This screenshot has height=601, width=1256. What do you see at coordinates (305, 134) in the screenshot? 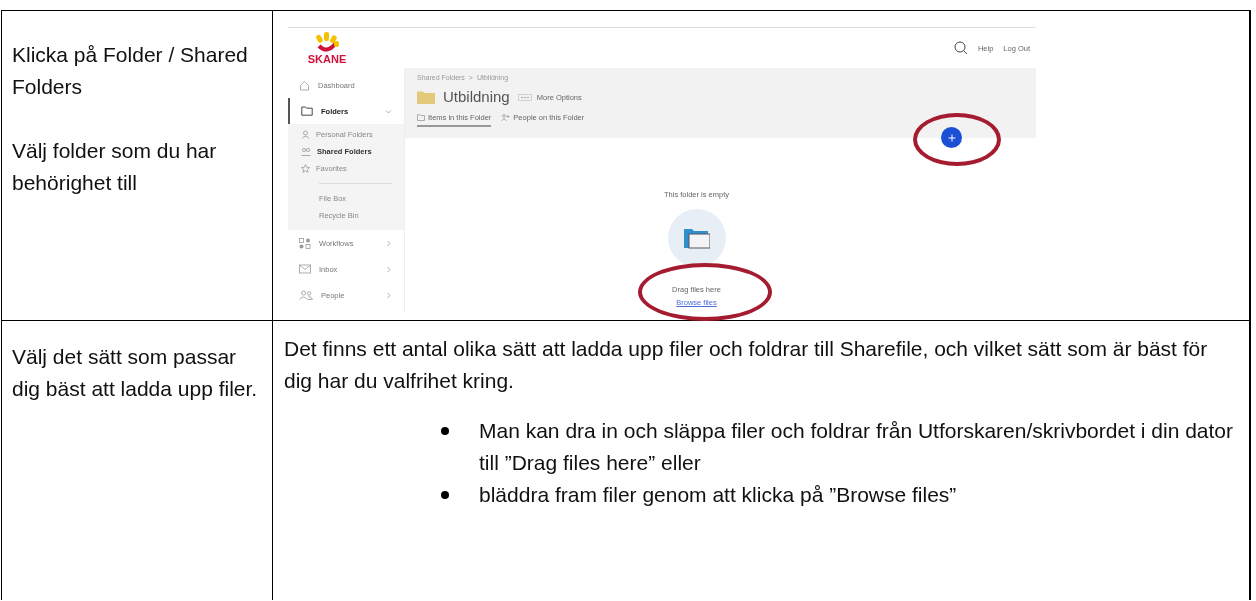
I see `person-icon` at bounding box center [305, 134].